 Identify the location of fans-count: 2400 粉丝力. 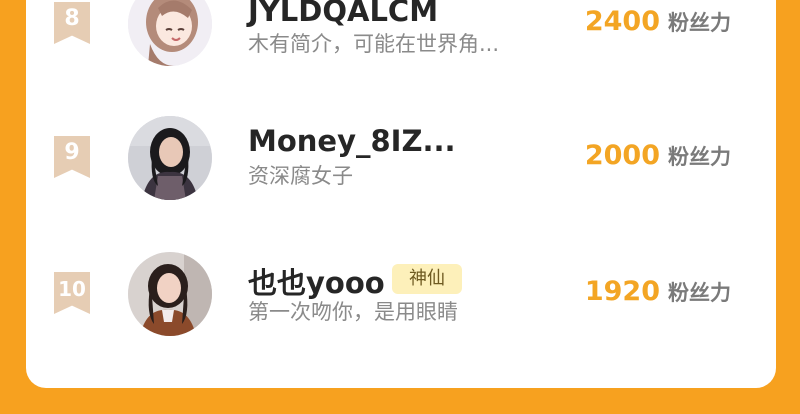
(658, 21).